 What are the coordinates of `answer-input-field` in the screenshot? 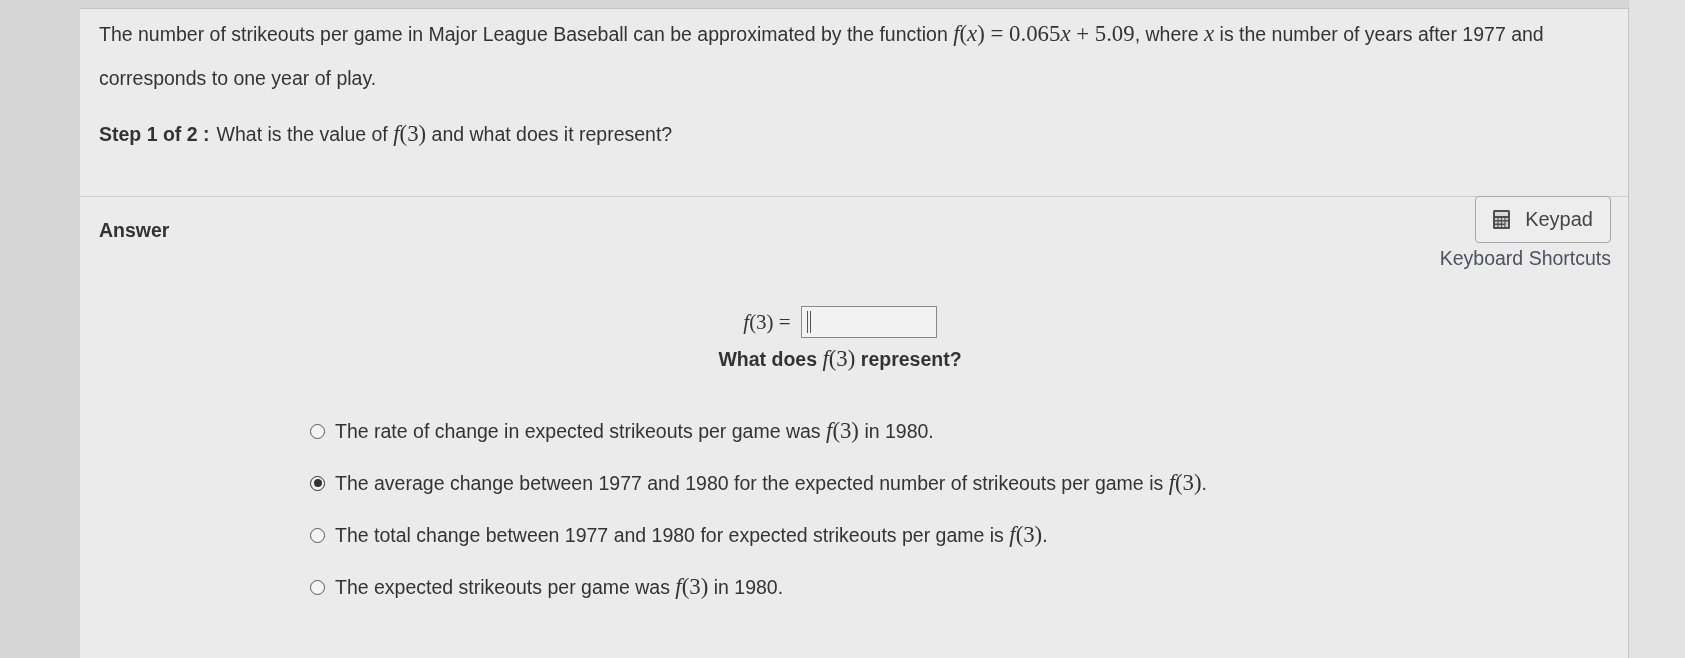 It's located at (868, 322).